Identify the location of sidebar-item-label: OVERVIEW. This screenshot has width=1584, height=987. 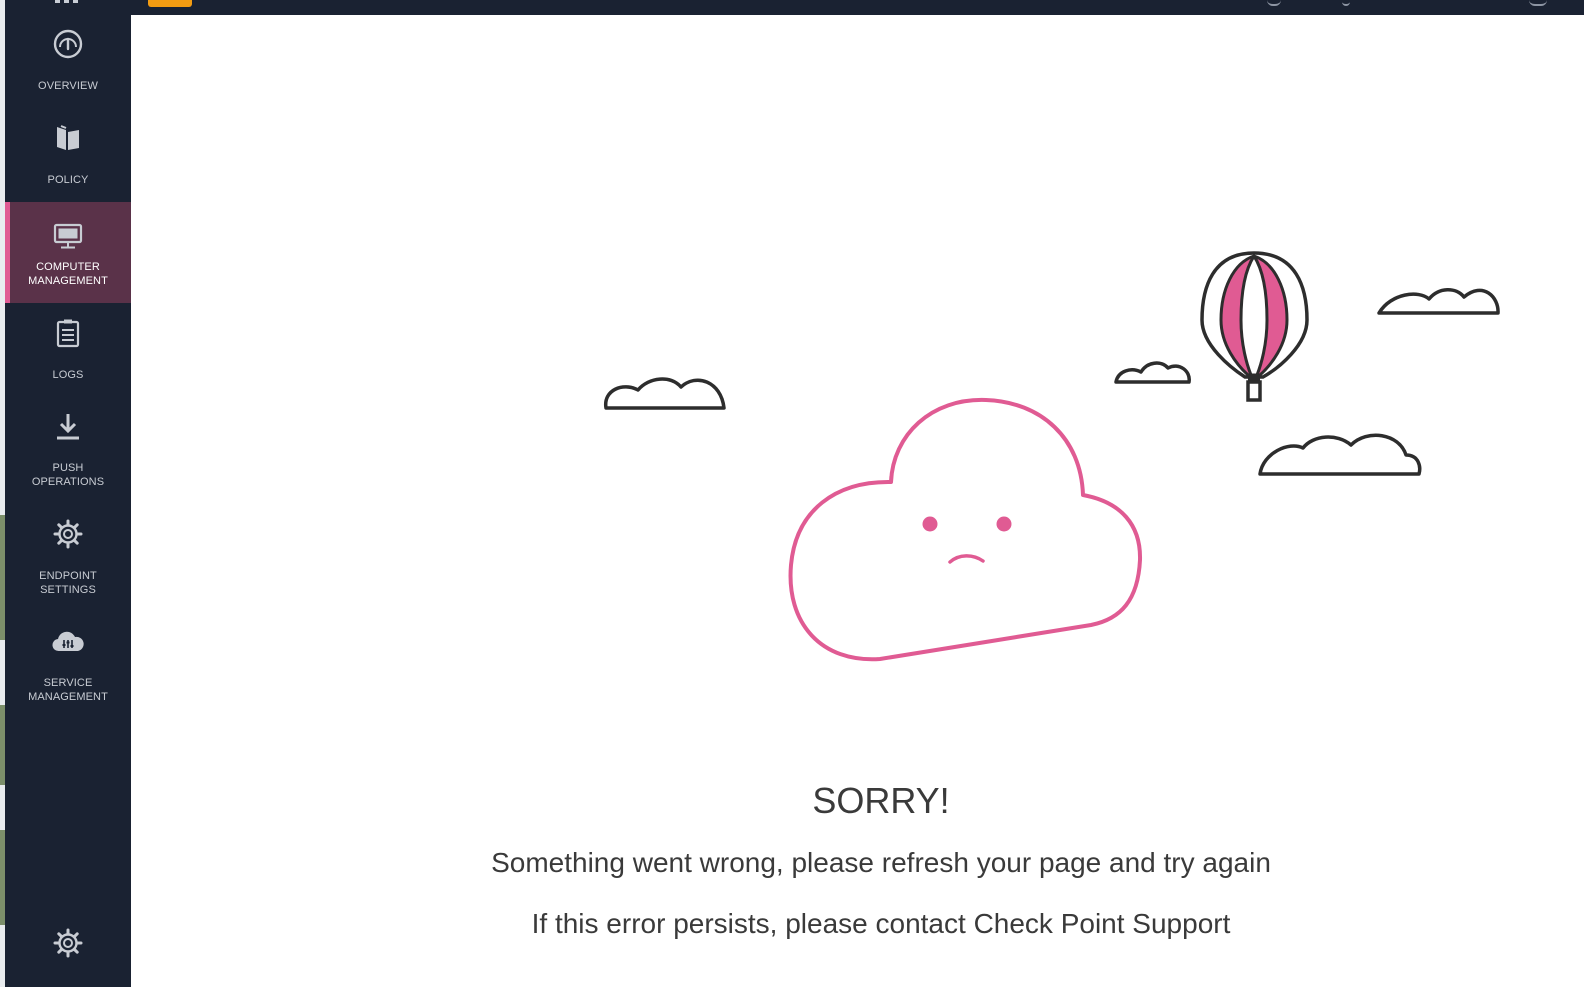
(68, 86).